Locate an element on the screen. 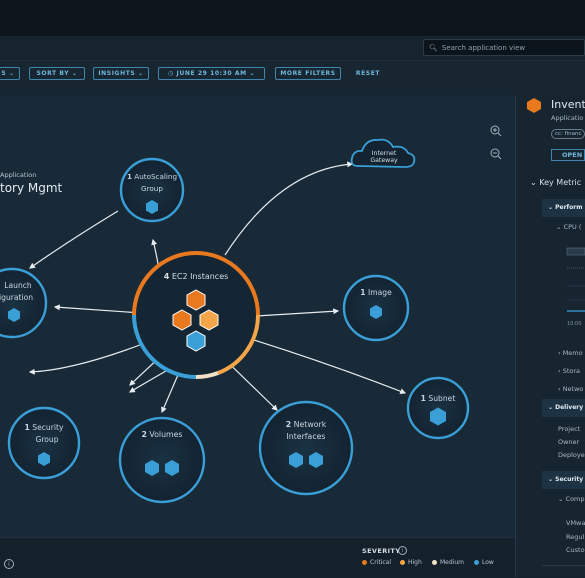  subnet-label: Subnet is located at coordinates (441, 398).